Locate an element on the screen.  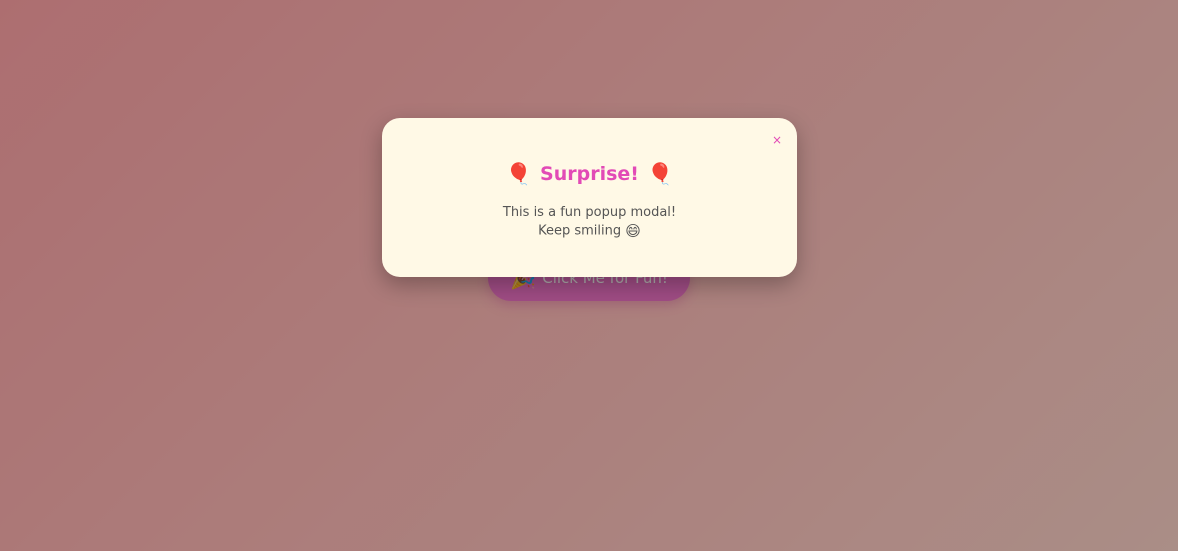
modal-message-line-1: This is a fun popup modal! is located at coordinates (589, 212).